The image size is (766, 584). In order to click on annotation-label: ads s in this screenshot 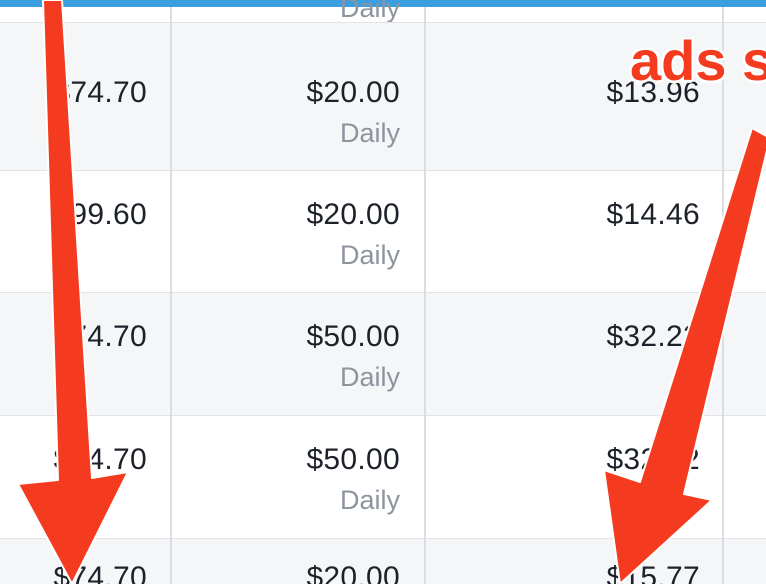, I will do `click(698, 60)`.